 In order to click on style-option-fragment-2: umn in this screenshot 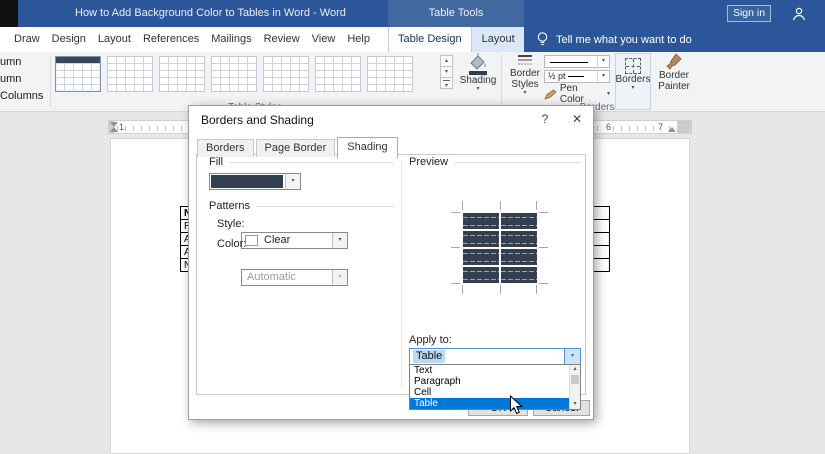, I will do `click(11, 79)`.